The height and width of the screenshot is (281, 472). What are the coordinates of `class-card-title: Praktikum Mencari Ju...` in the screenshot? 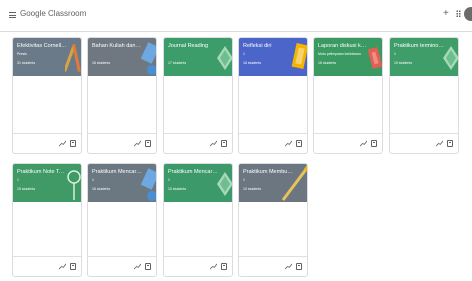 It's located at (193, 172).